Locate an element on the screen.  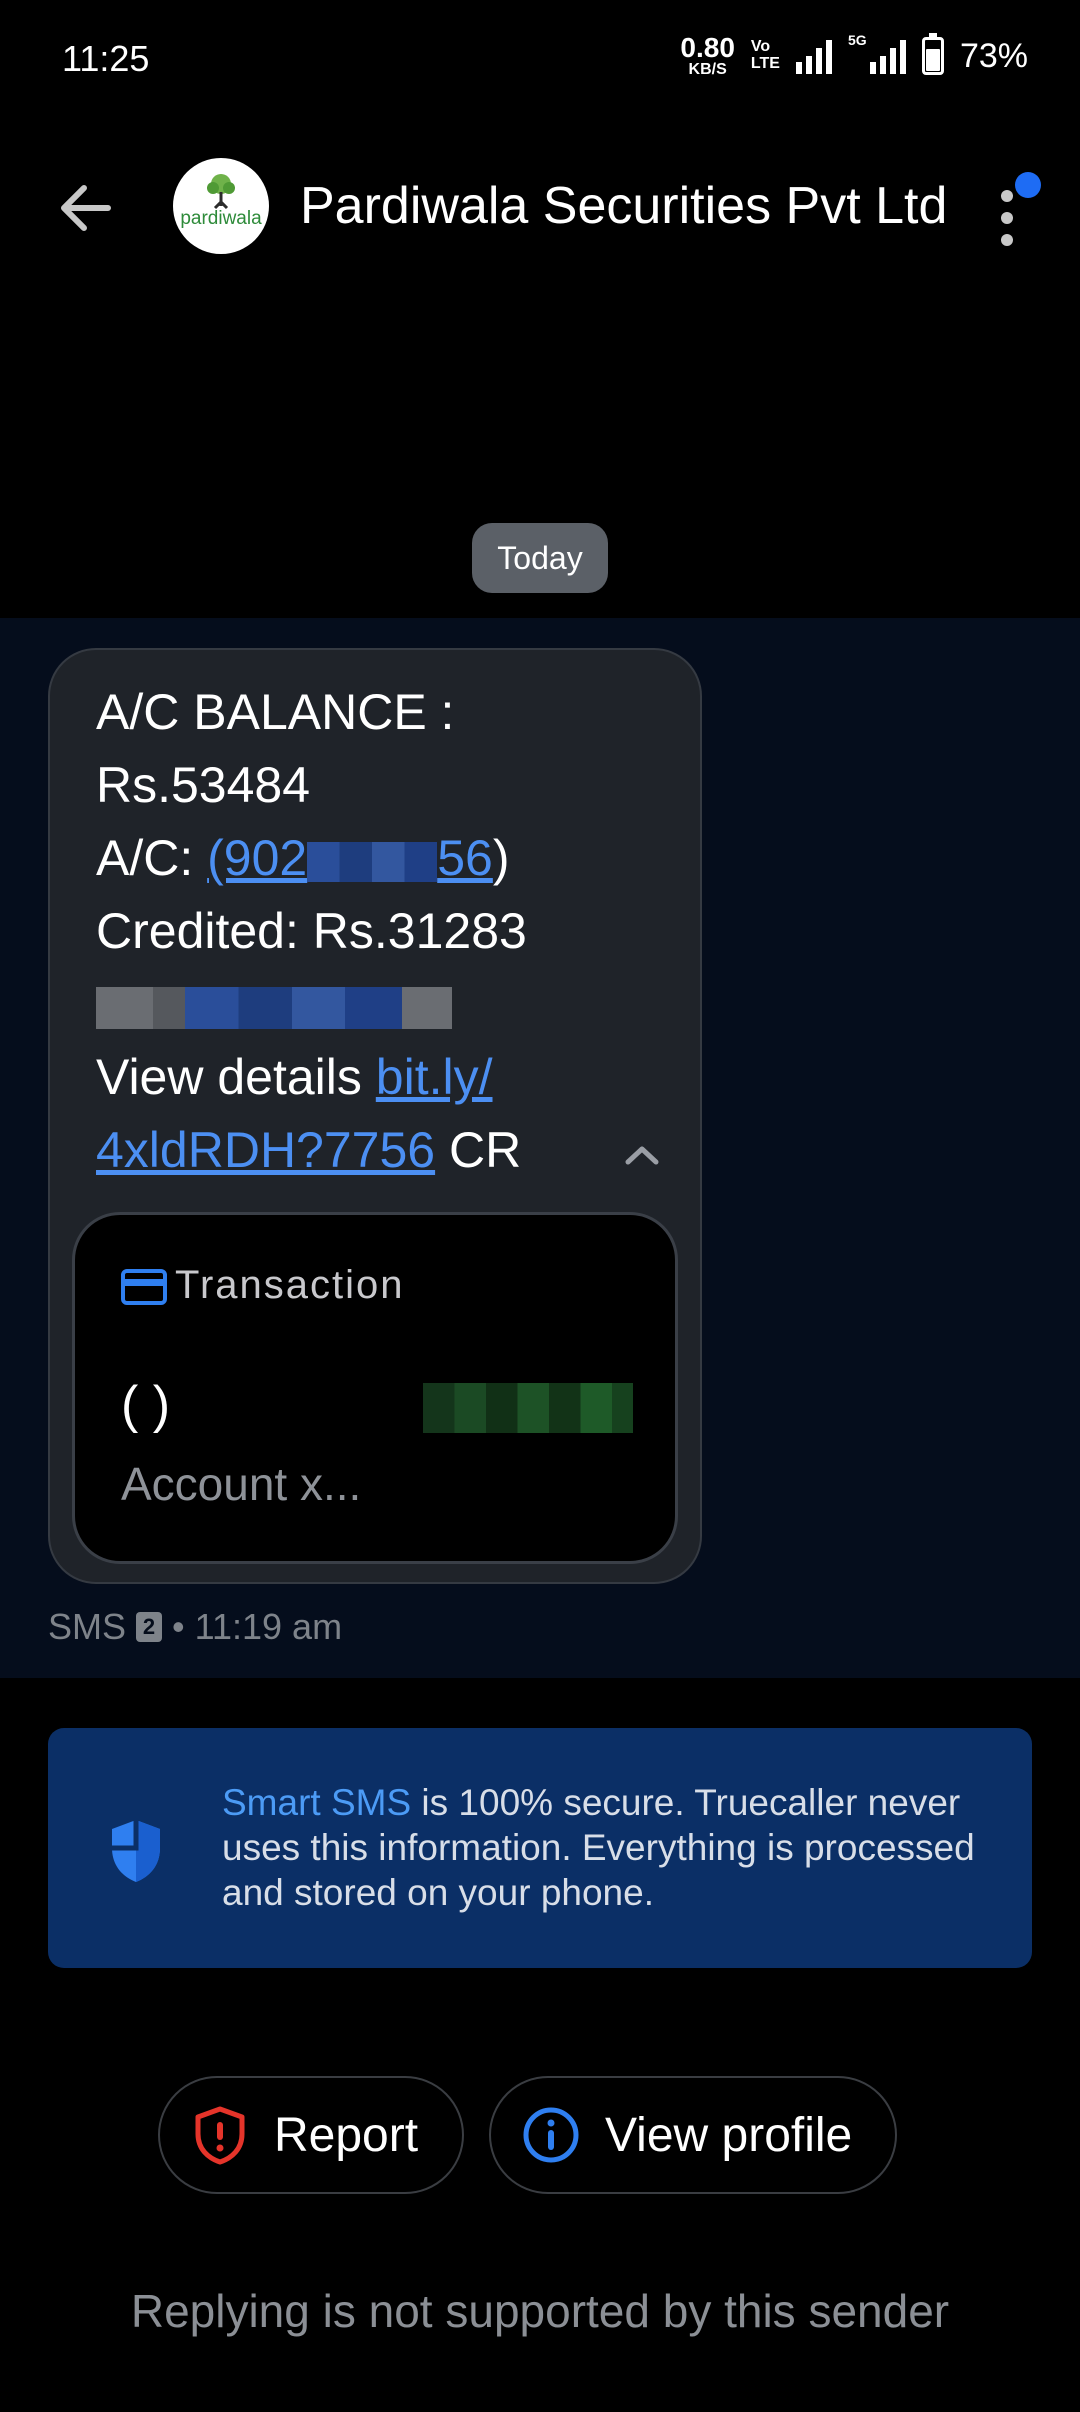
conversation-header: pardiwala Pardiwala Securities Pvt Ltd is located at coordinates (540, 205).